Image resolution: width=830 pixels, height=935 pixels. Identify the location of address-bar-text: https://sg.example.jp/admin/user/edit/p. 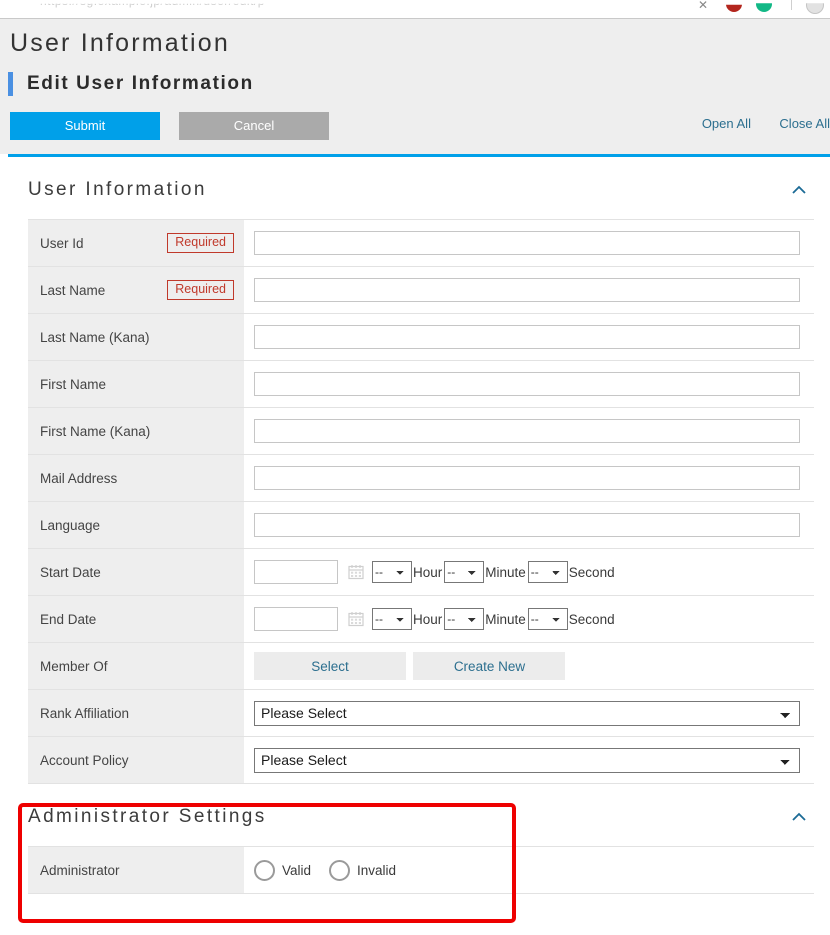
(152, 4).